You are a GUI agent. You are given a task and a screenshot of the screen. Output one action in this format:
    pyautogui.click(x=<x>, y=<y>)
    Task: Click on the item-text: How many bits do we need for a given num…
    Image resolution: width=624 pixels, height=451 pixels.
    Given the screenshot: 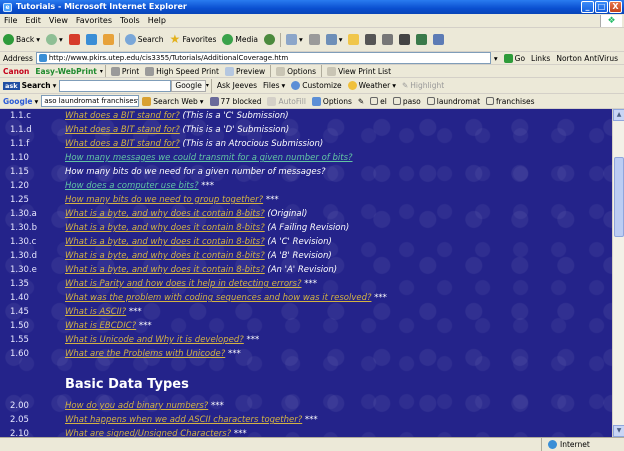 What is the action you would take?
    pyautogui.click(x=195, y=172)
    